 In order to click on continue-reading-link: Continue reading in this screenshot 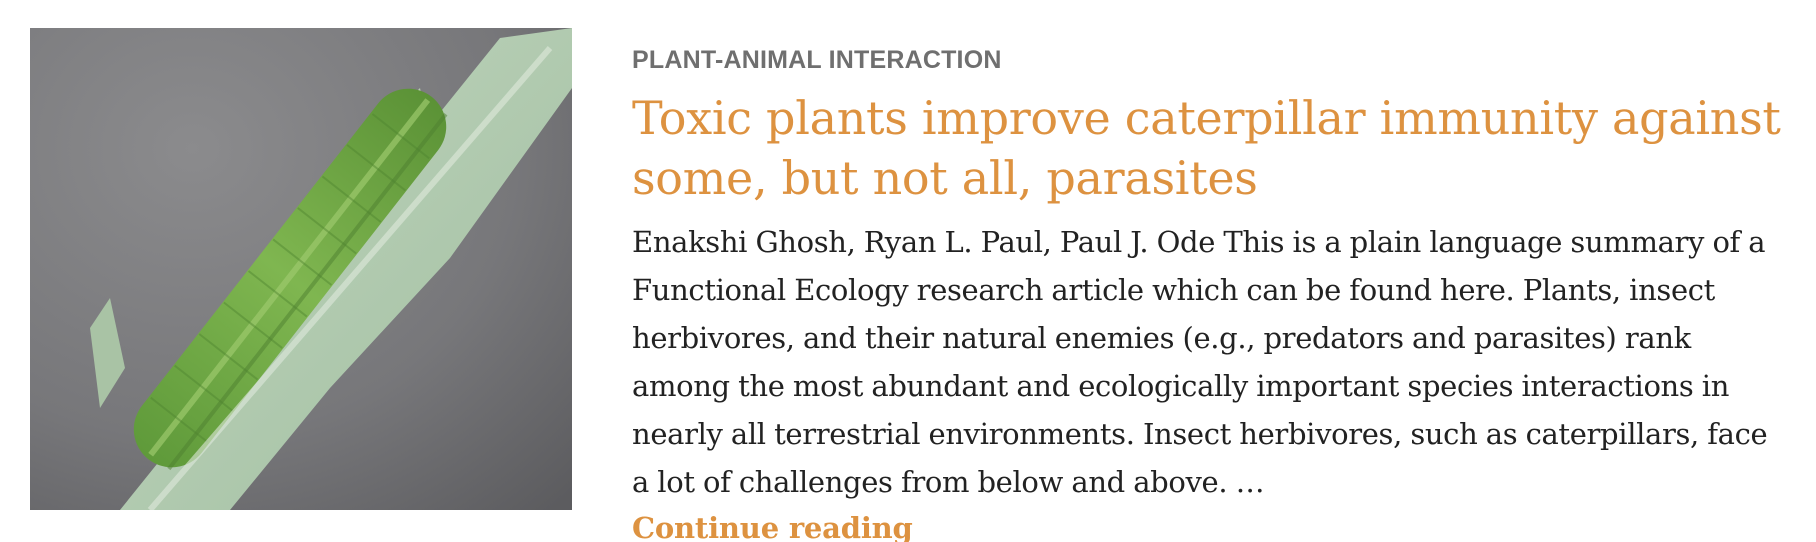, I will do `click(772, 524)`.